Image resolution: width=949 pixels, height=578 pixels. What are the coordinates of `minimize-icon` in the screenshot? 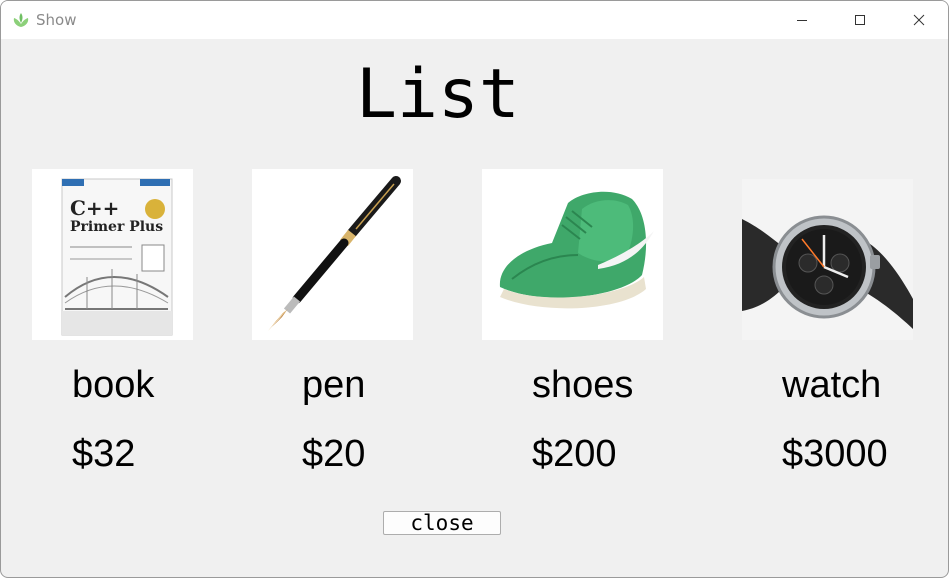 It's located at (802, 20).